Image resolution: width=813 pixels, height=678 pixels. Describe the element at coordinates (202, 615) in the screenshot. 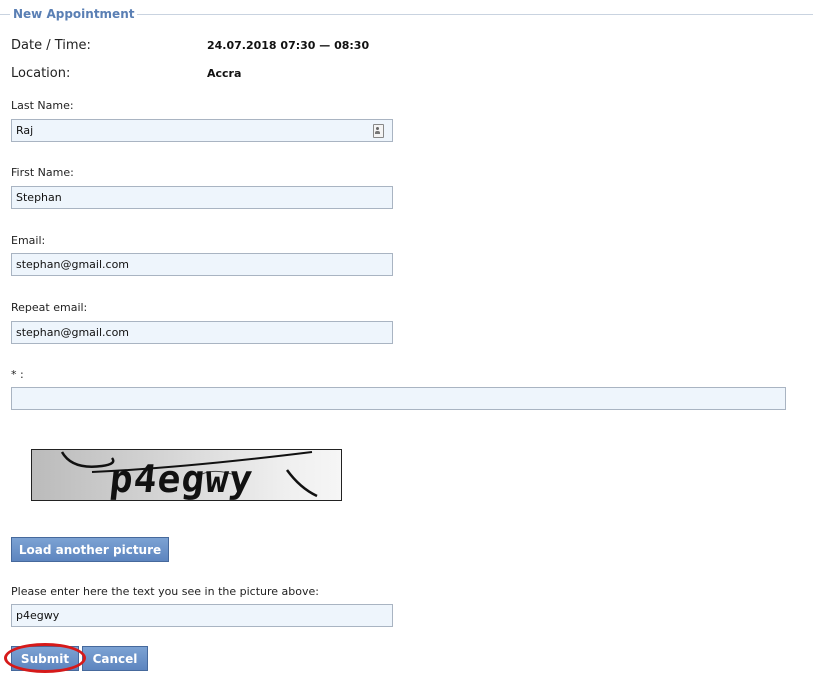

I see `captcha-input: p4egwy` at that location.